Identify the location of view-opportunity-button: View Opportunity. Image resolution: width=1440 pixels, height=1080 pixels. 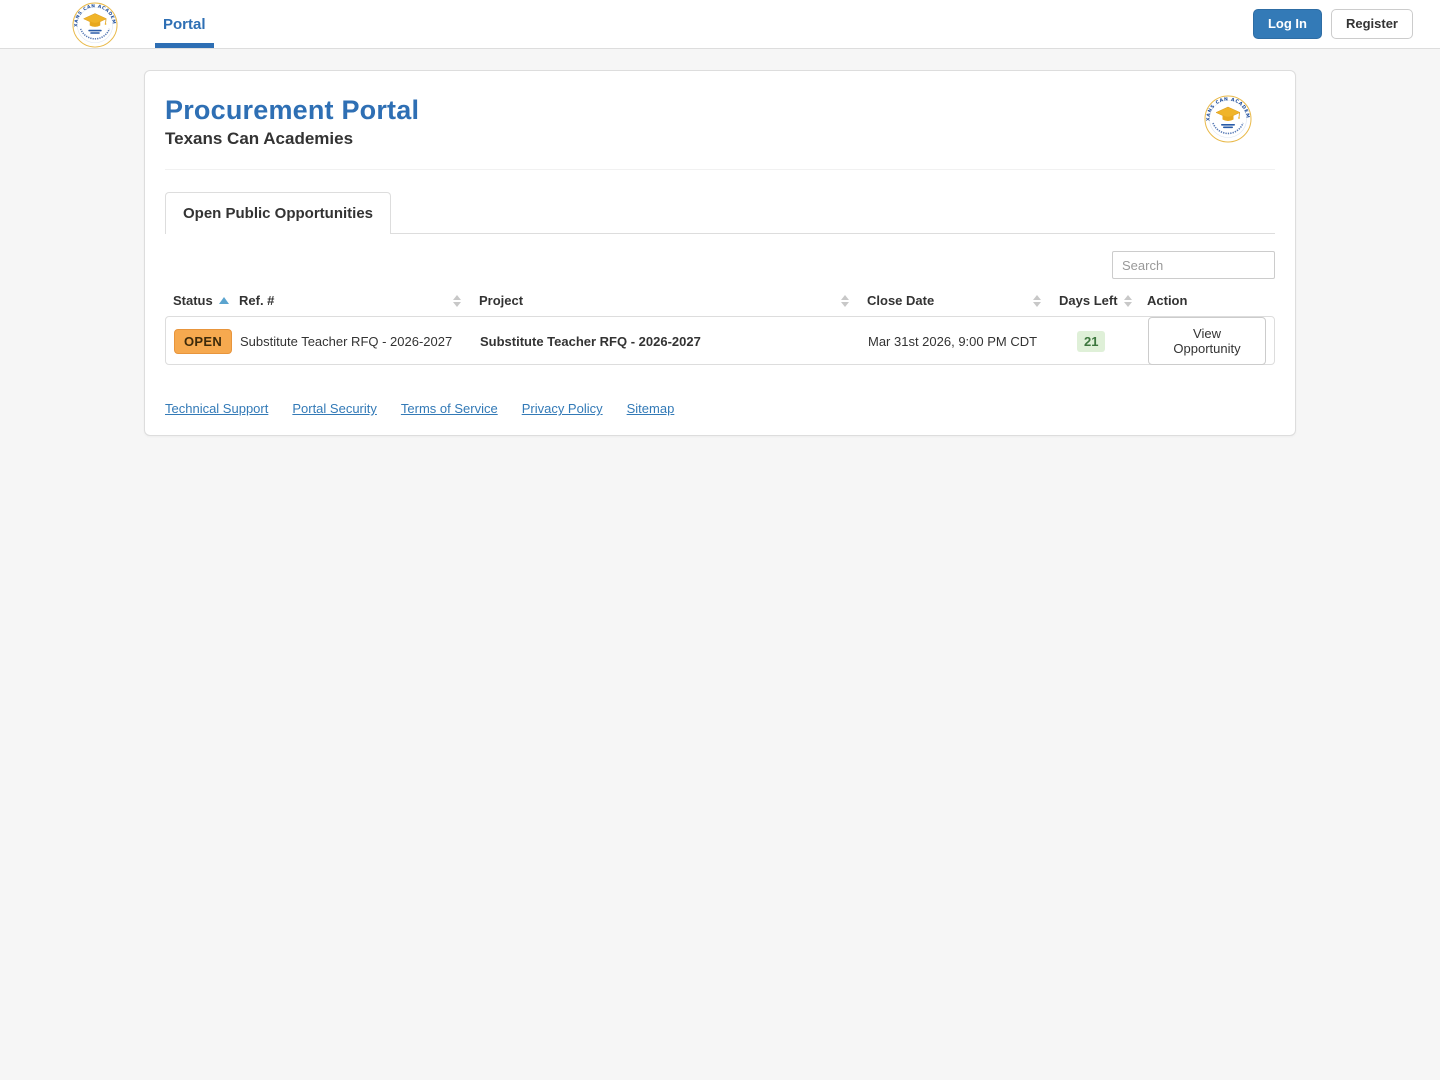
(1207, 341).